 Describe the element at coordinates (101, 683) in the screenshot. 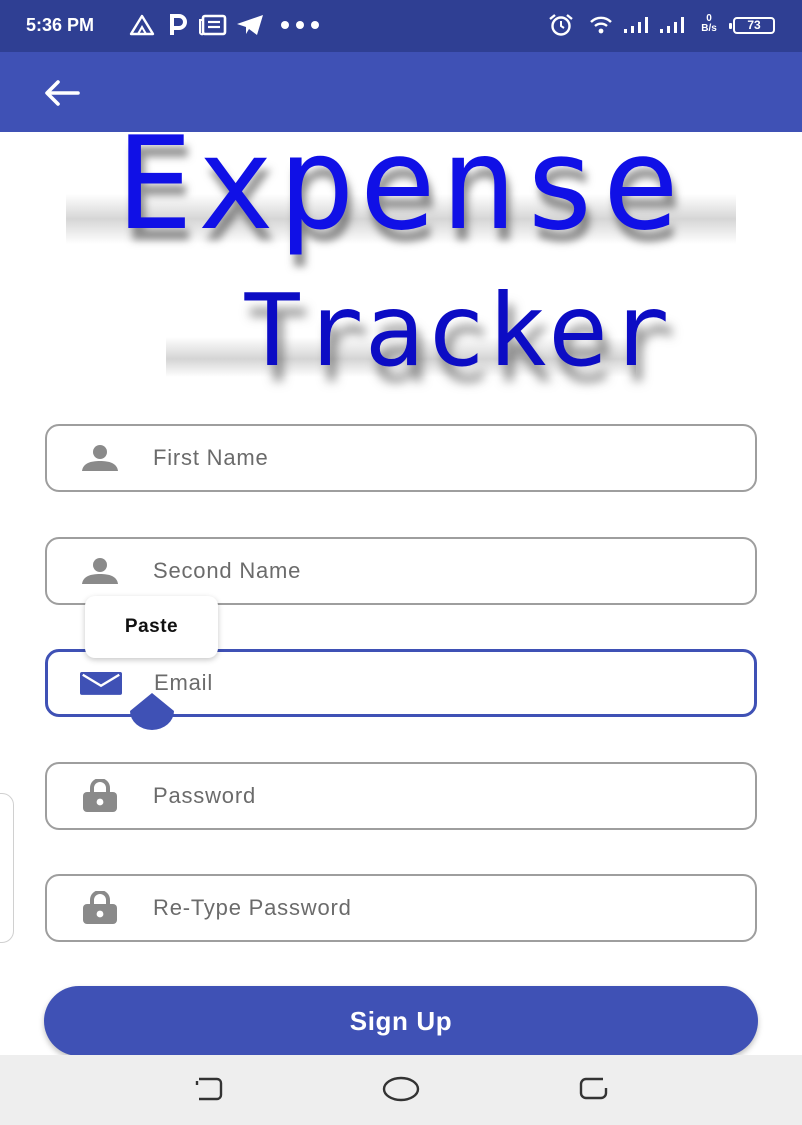

I see `envelope-icon` at that location.